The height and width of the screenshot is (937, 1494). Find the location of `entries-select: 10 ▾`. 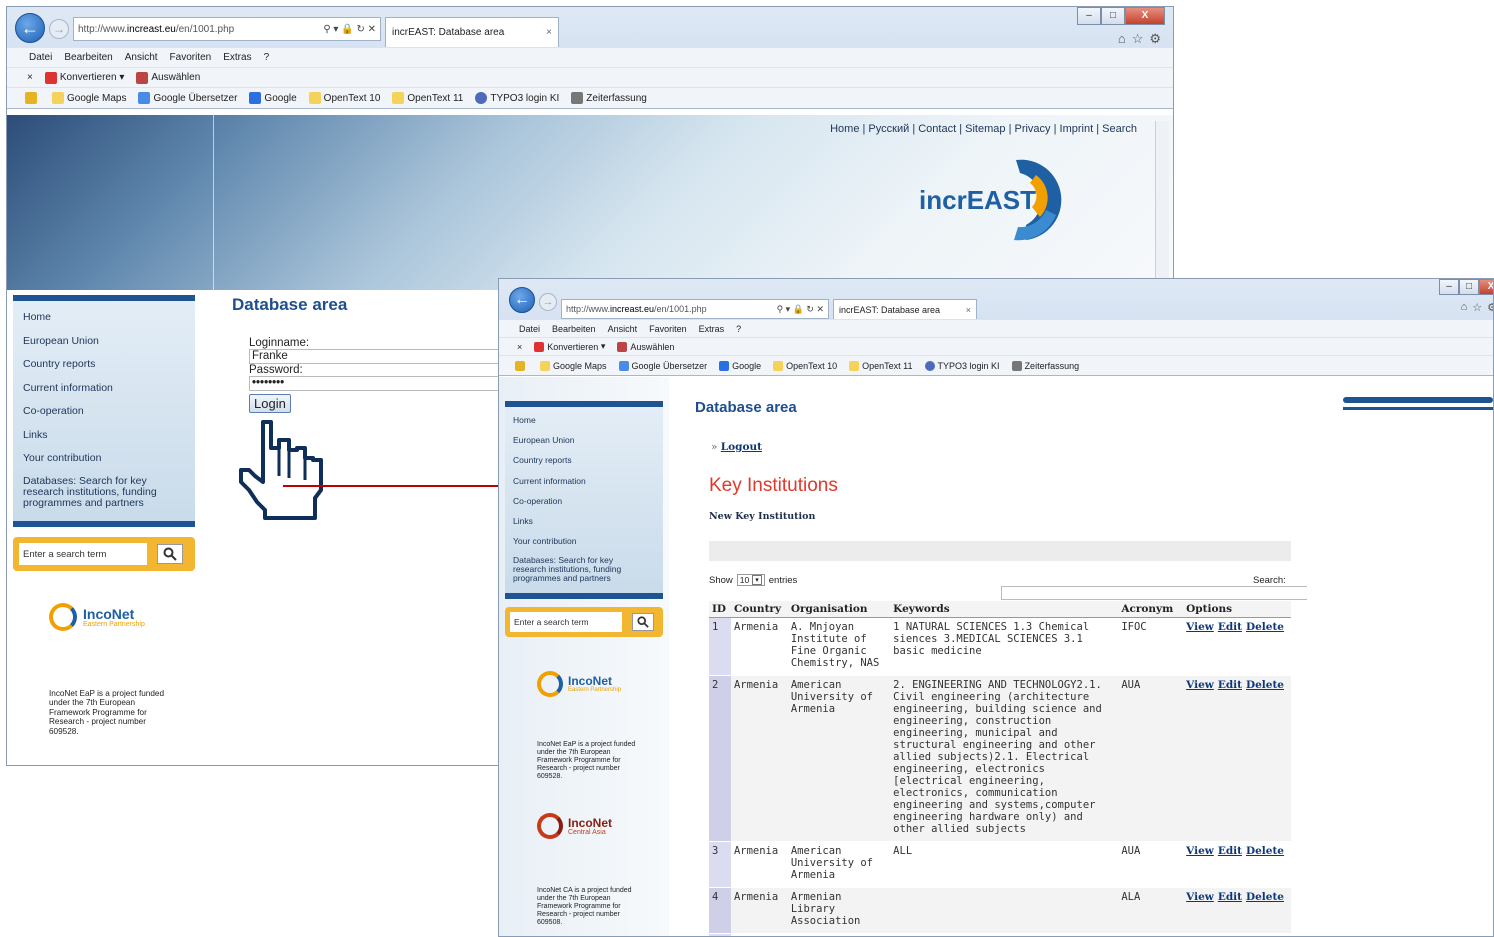

entries-select: 10 ▾ is located at coordinates (750, 580).